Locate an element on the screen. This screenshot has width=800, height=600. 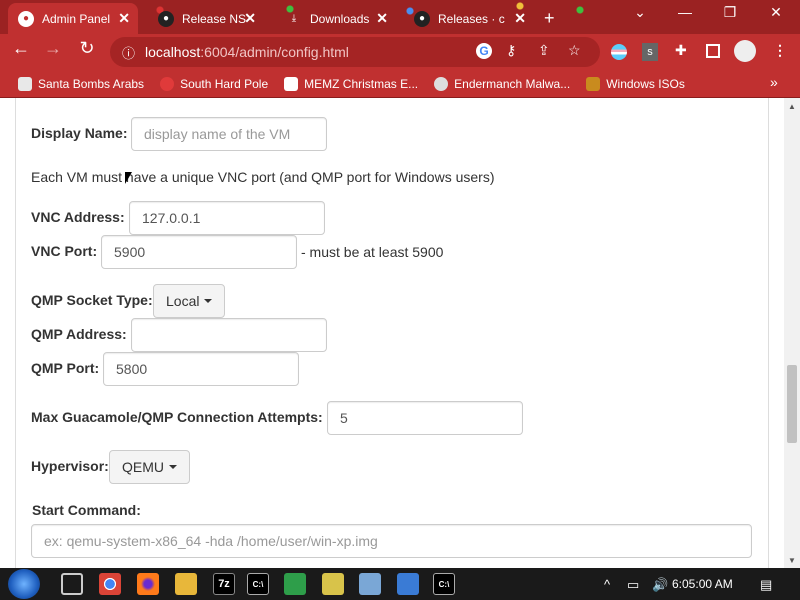
vnc-port-input: 5900 is located at coordinates (199, 252).